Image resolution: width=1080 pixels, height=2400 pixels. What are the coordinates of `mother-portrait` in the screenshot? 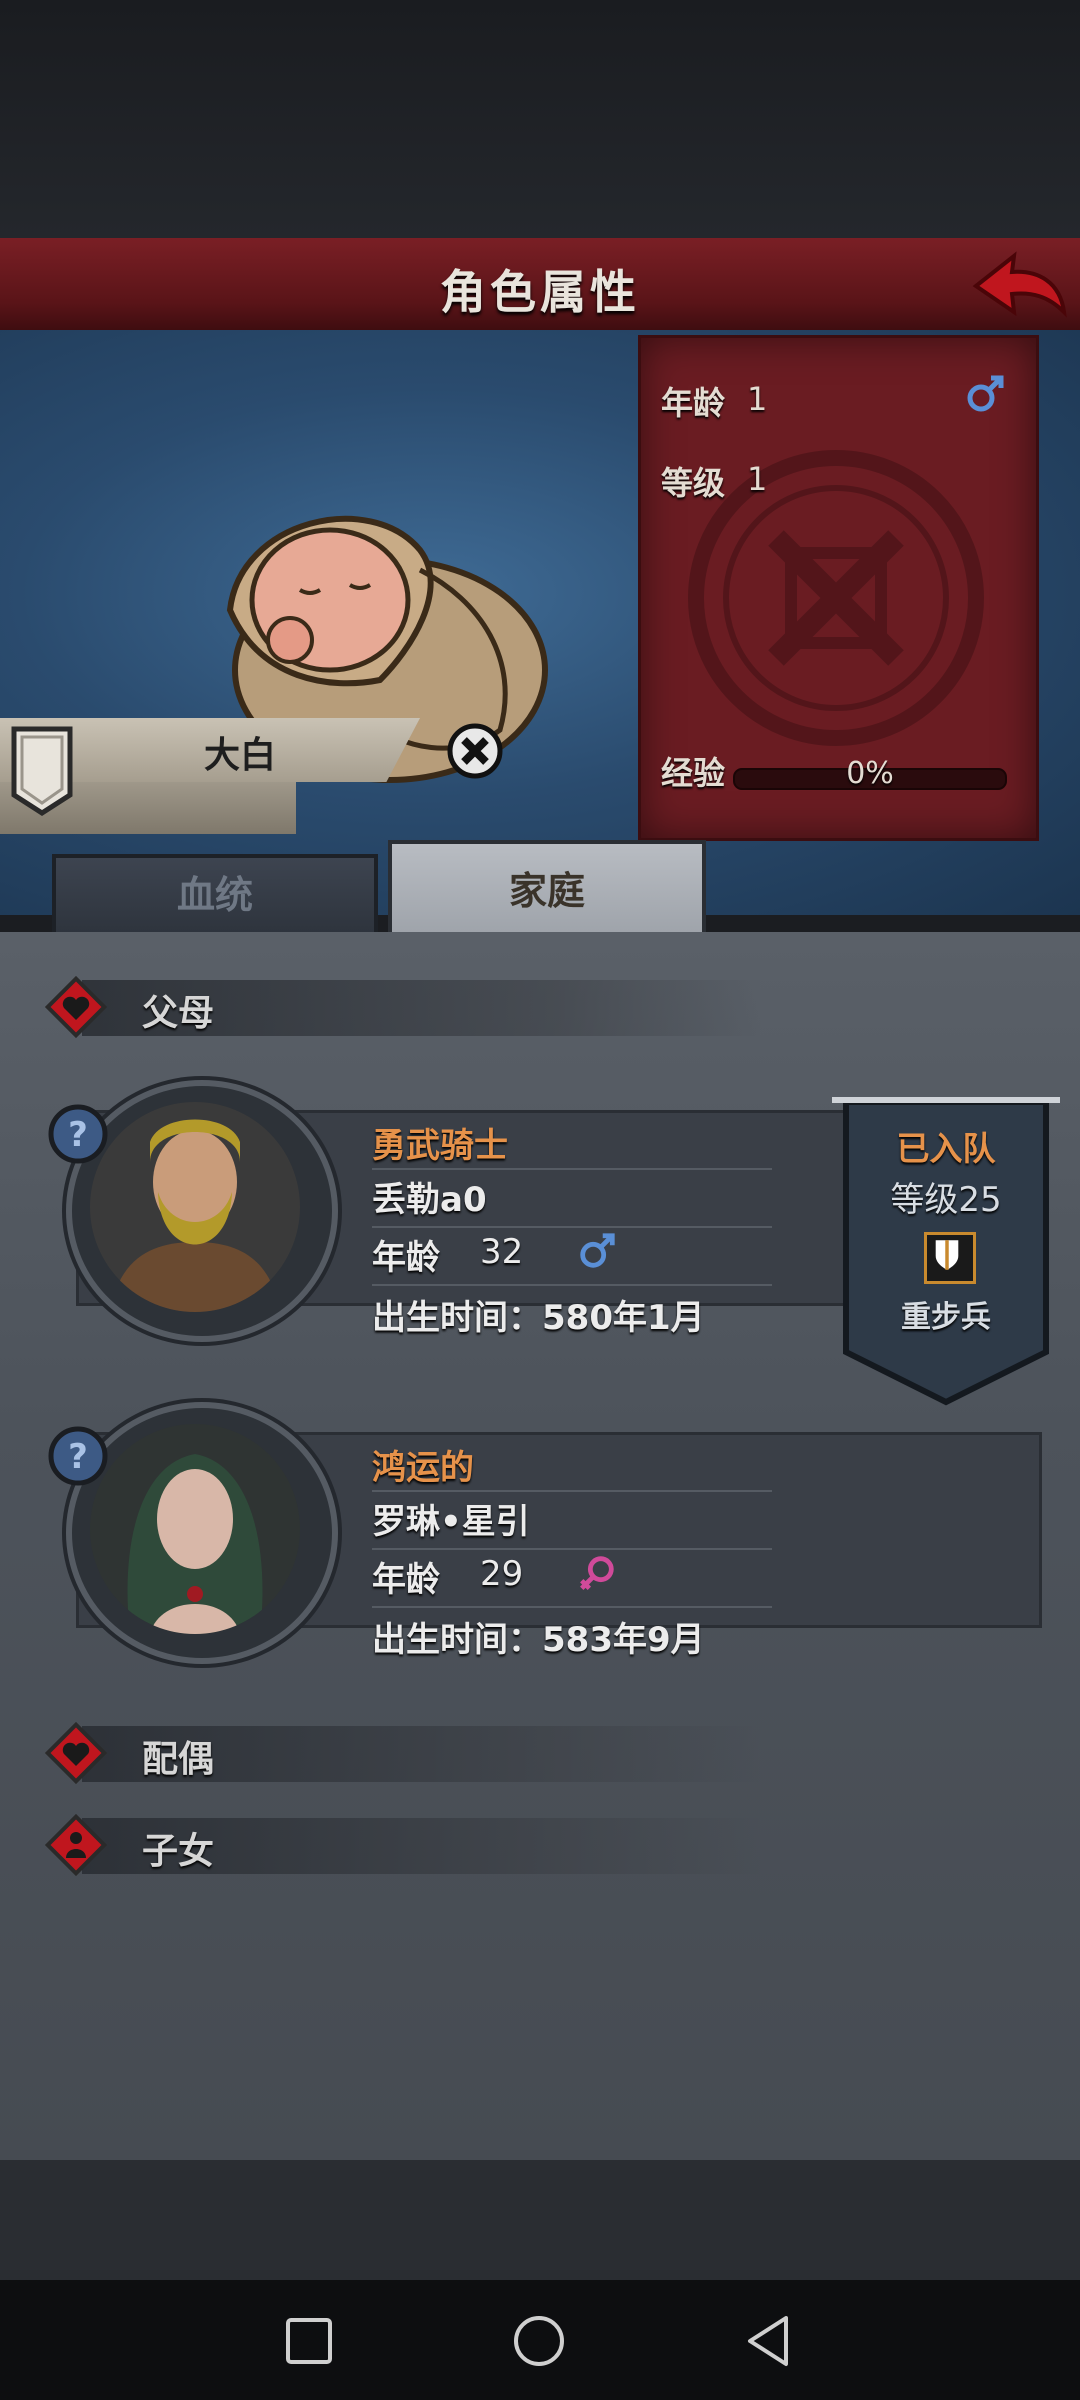 It's located at (195, 1529).